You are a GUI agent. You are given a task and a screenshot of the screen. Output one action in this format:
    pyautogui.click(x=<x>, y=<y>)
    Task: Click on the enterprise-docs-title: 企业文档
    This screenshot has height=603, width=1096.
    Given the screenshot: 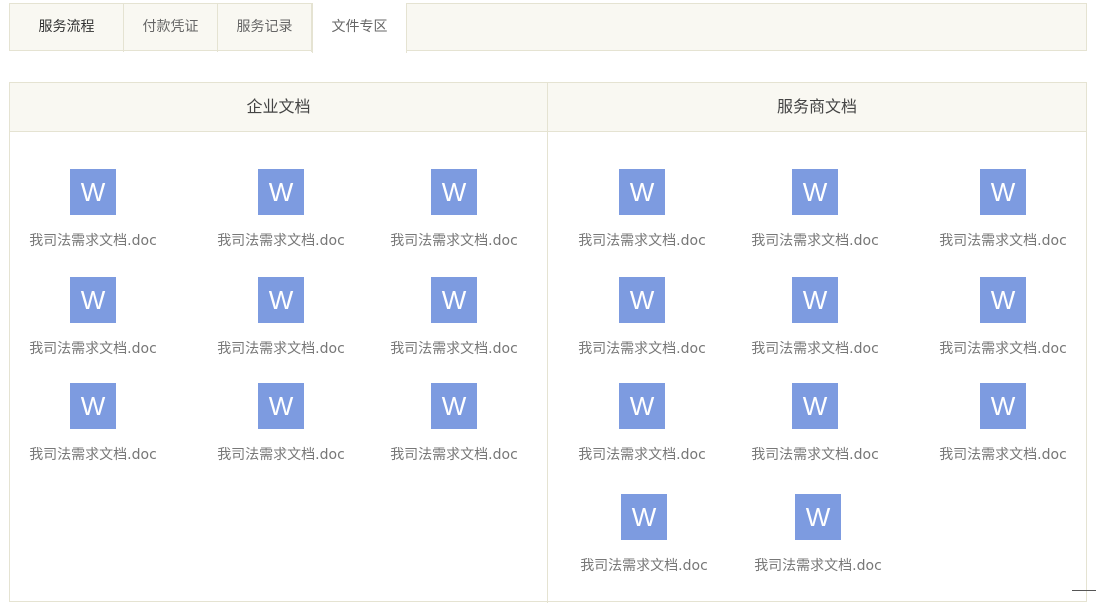 What is the action you would take?
    pyautogui.click(x=278, y=107)
    